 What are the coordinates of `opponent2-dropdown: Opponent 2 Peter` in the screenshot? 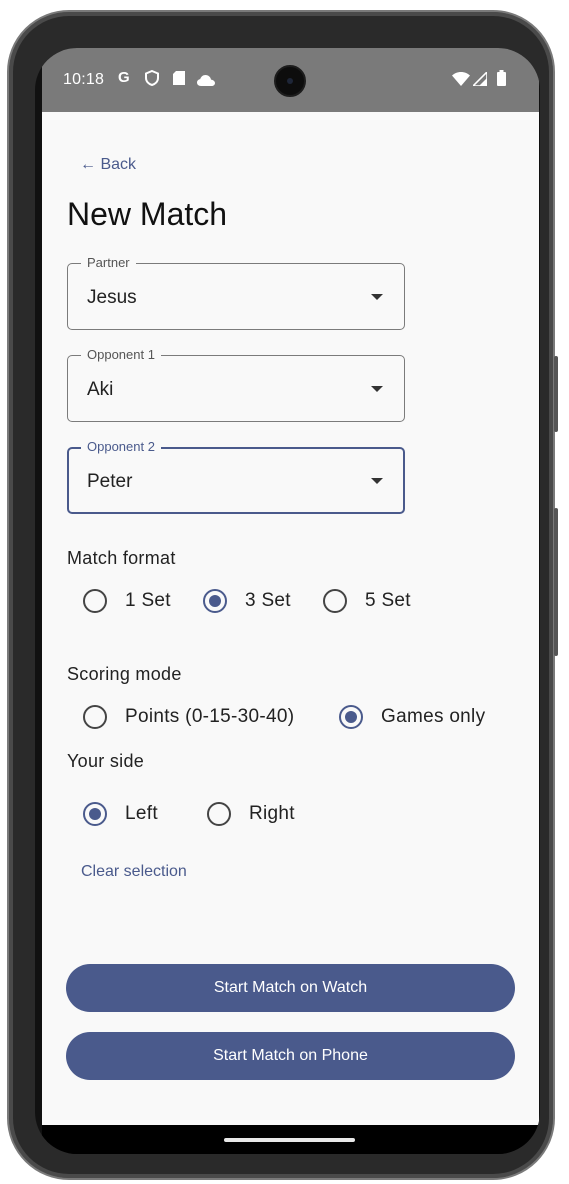 It's located at (236, 476).